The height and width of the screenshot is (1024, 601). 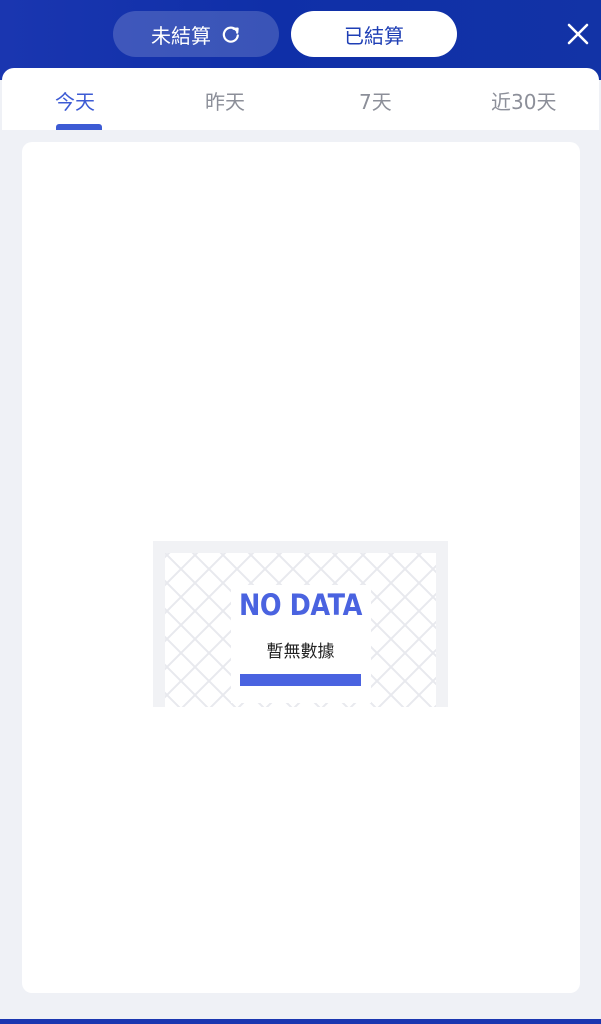 What do you see at coordinates (300, 99) in the screenshot?
I see `date-filter-tabs: 今天 昨天 7天 近30天` at bounding box center [300, 99].